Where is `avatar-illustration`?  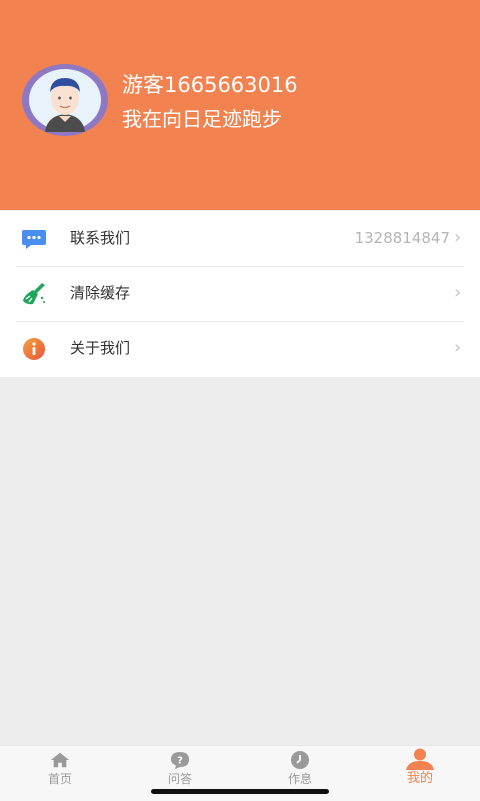
avatar-illustration is located at coordinates (65, 100).